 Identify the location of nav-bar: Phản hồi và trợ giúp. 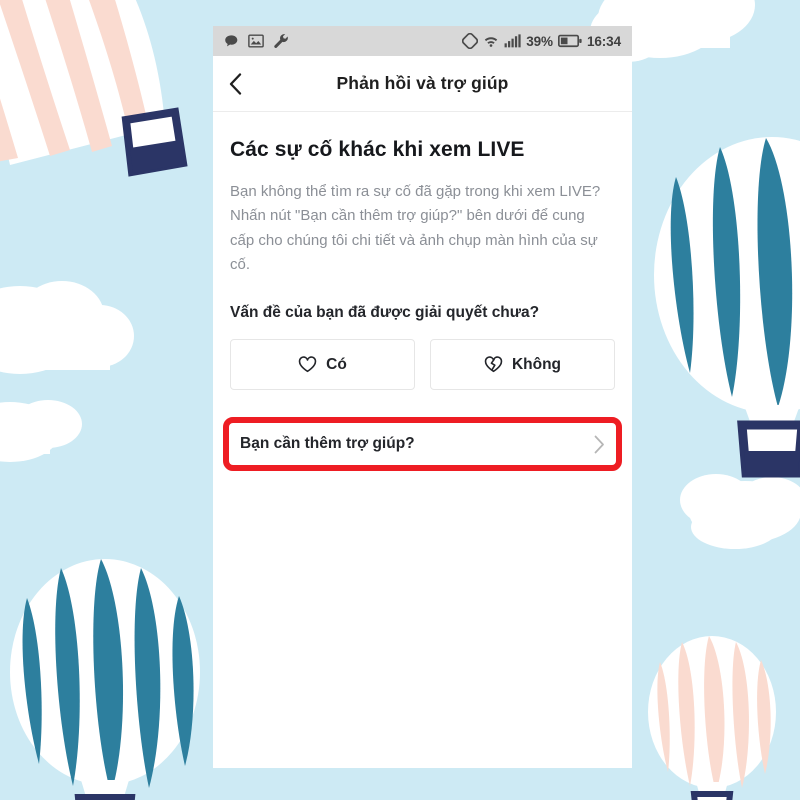
(422, 84).